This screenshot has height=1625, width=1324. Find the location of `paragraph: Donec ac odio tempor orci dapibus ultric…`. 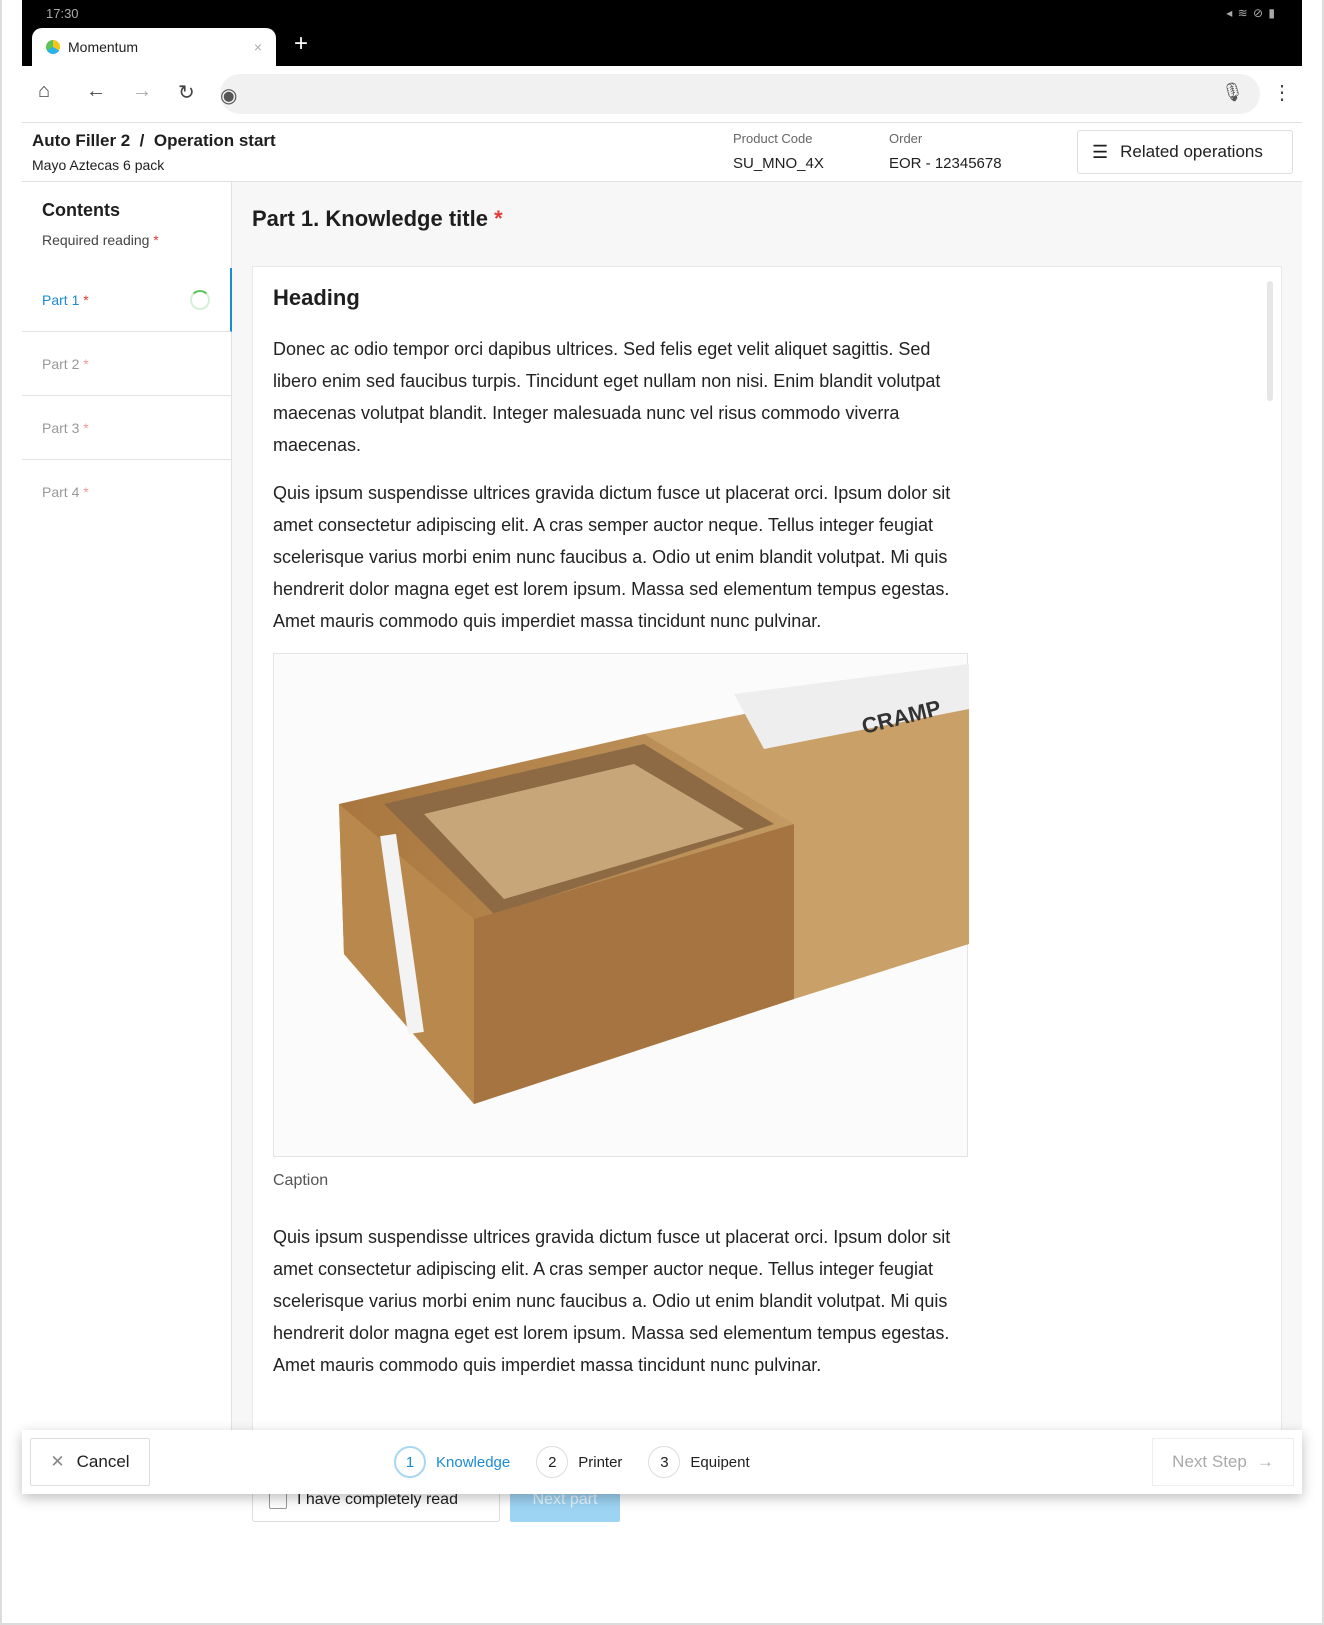

paragraph: Donec ac odio tempor orci dapibus ultric… is located at coordinates (607, 397).